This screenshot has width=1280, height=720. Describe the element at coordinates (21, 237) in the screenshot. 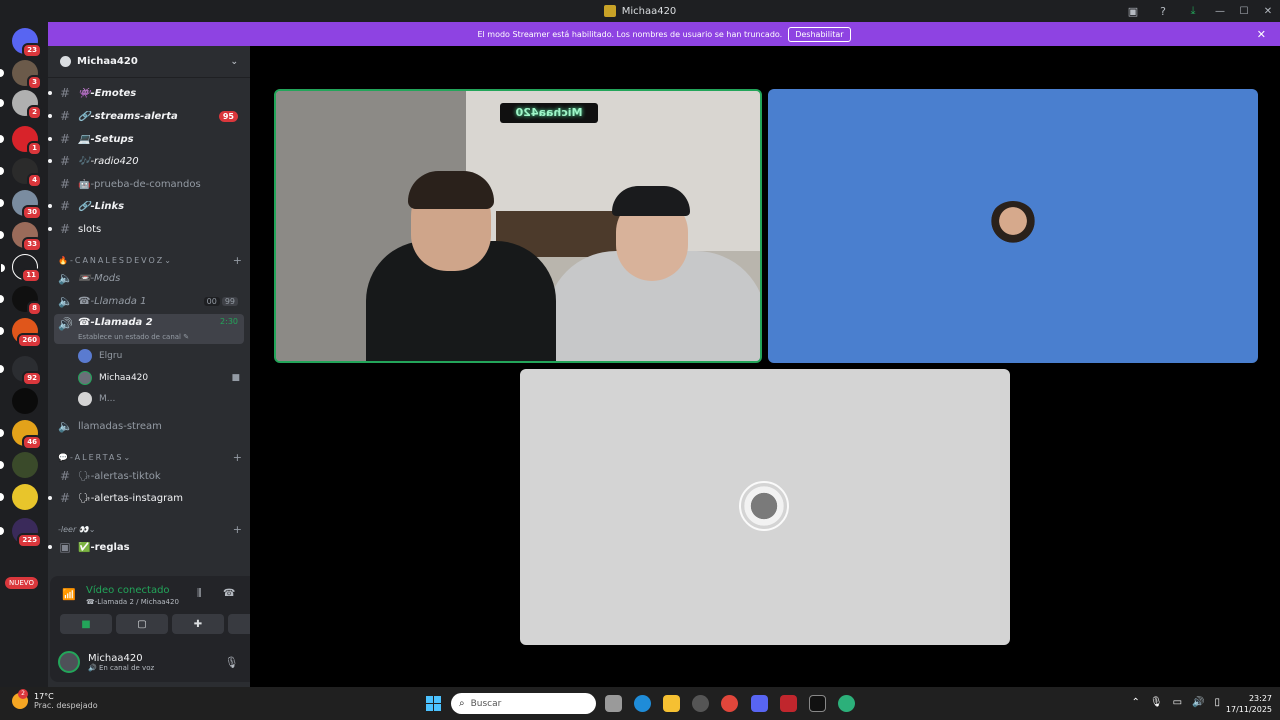

I see `server-icon: 33` at that location.